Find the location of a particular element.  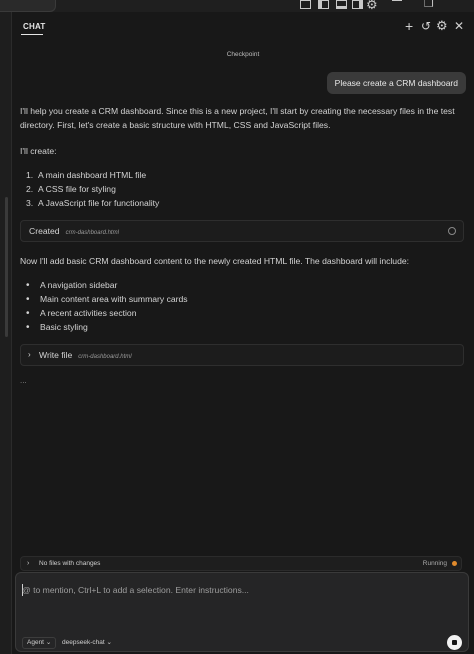

list-item: 1. A main dashboard HTML file is located at coordinates (86, 175).